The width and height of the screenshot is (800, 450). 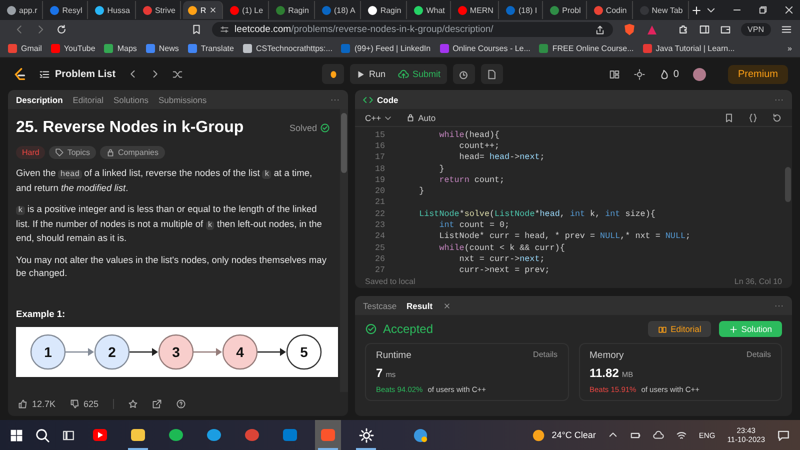 What do you see at coordinates (753, 117) in the screenshot?
I see `braces-icon` at bounding box center [753, 117].